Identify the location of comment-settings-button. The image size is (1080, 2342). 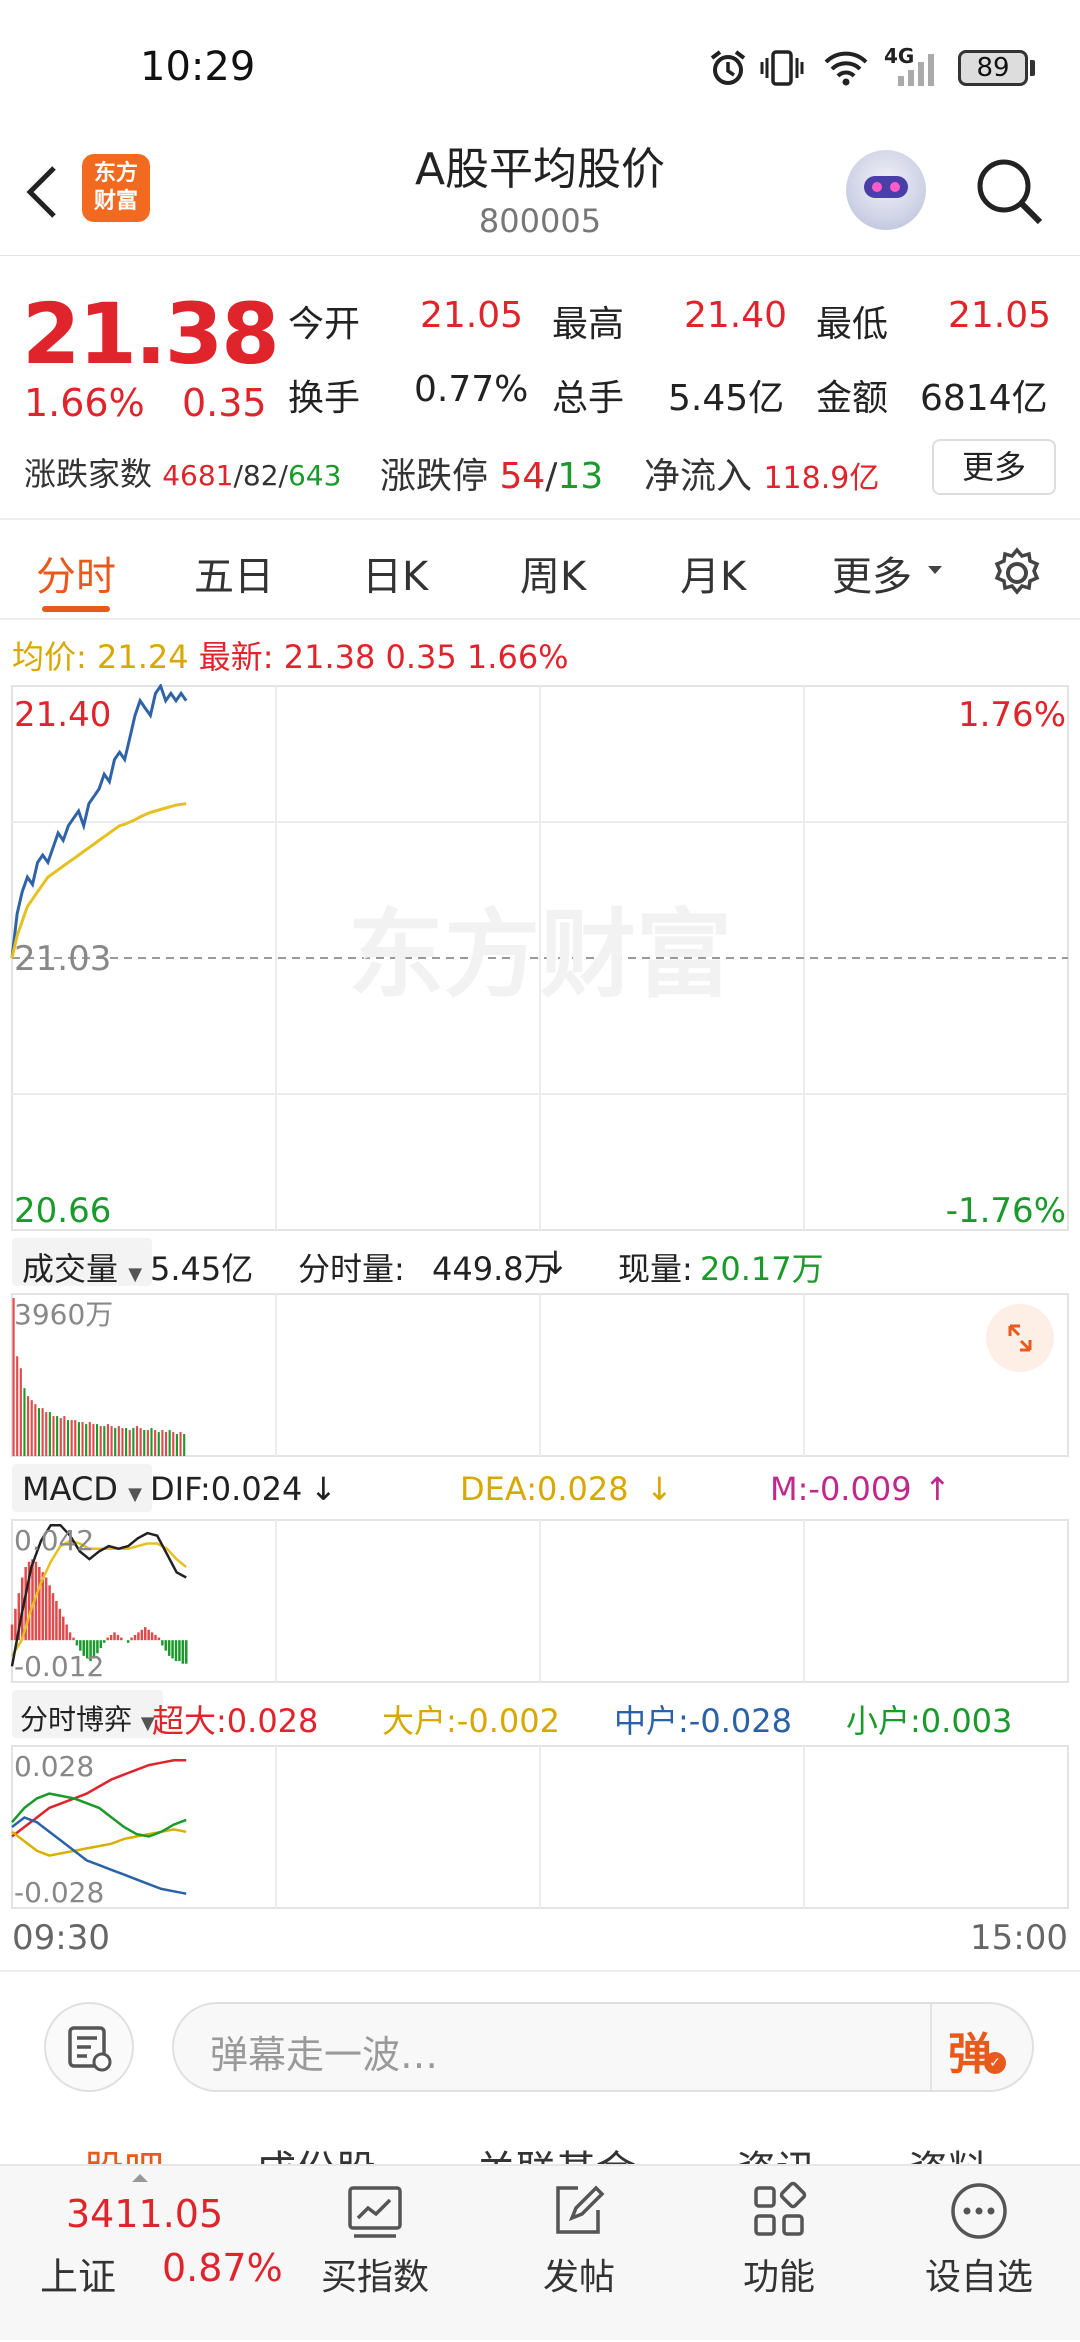
(89, 2047).